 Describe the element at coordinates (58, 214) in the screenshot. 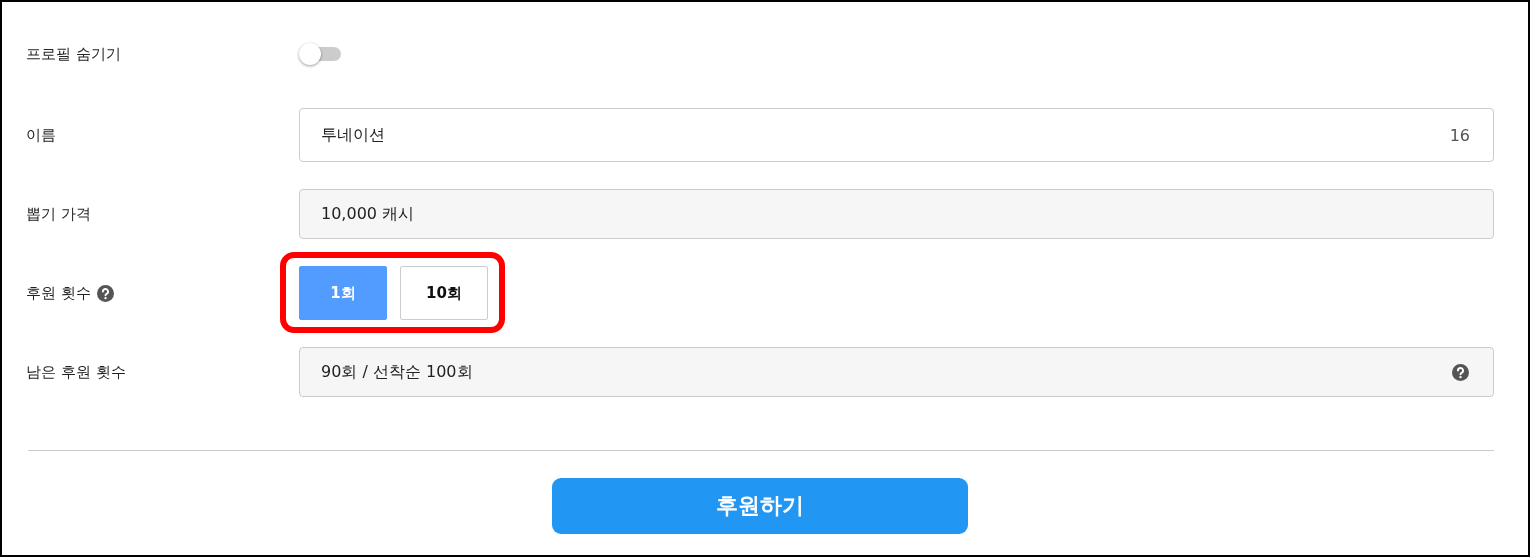

I see `field-label: 뽑기 가격` at that location.